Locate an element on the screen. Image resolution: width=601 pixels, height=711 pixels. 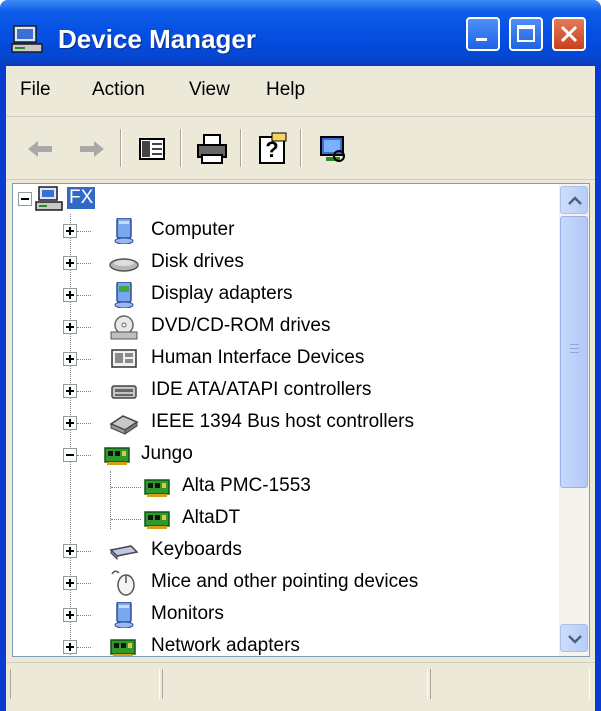
scan-hardware-button is located at coordinates (332, 149).